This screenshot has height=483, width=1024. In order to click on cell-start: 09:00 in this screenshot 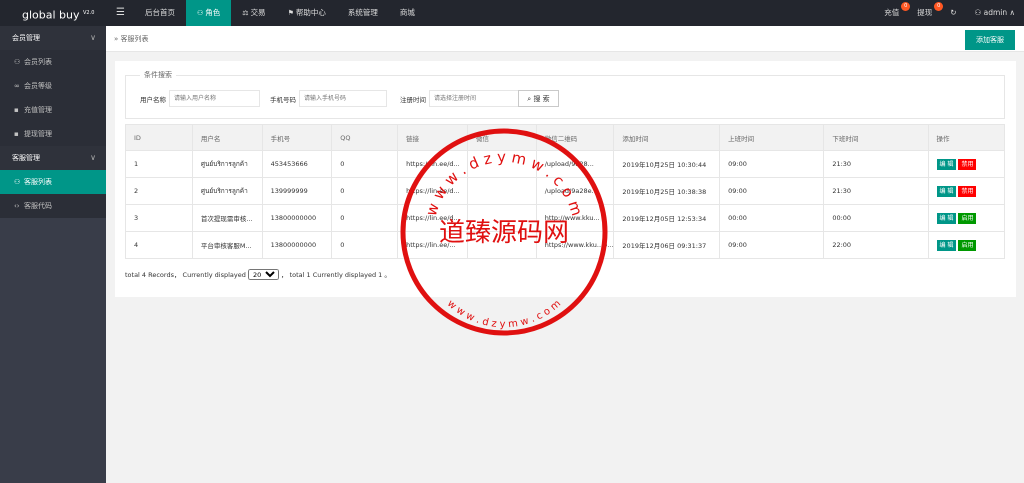, I will do `click(772, 245)`.